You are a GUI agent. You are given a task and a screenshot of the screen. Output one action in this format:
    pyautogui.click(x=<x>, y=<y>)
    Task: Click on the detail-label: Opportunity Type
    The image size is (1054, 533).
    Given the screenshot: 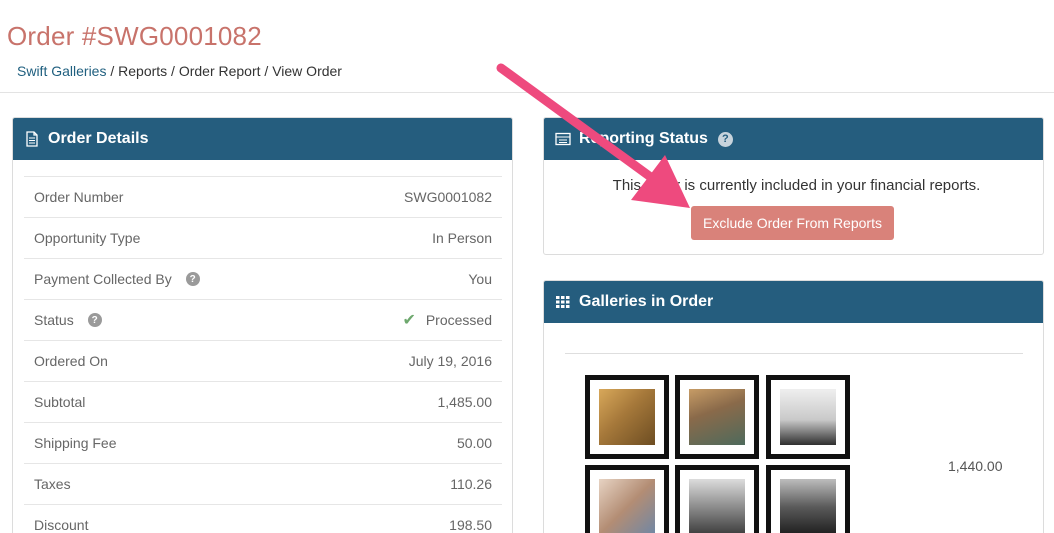 What is the action you would take?
    pyautogui.click(x=87, y=238)
    